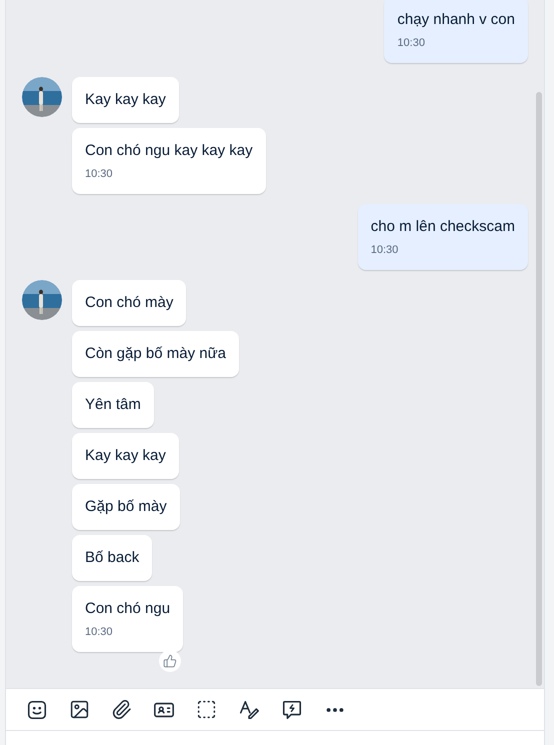 The image size is (554, 745). I want to click on message-text: Con chó mày, so click(129, 303).